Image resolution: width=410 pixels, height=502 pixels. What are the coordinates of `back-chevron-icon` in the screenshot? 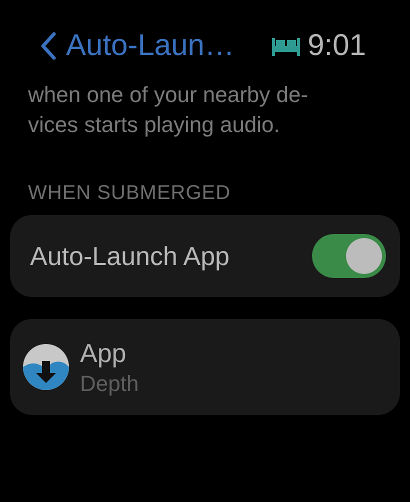 It's located at (48, 46).